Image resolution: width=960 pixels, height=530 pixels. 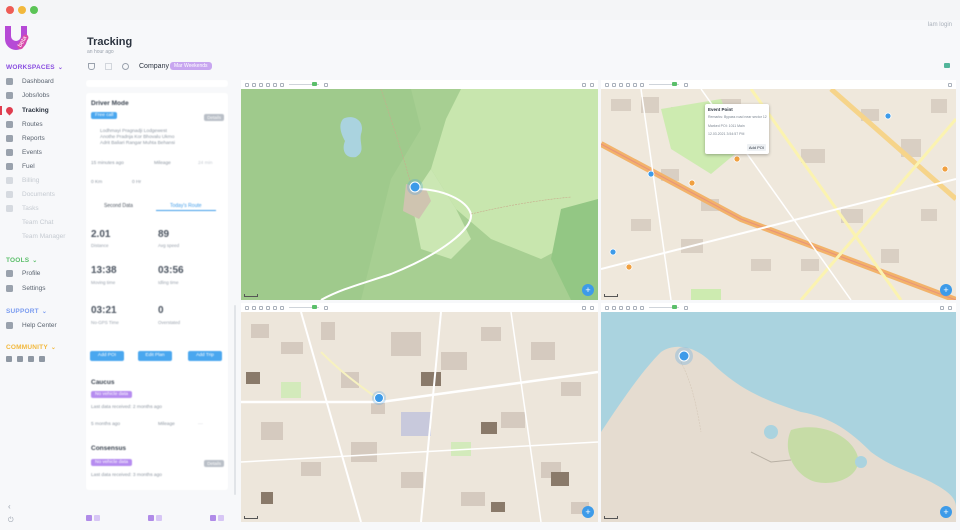 I want to click on add-trip-button: Add Trip, so click(x=205, y=356).